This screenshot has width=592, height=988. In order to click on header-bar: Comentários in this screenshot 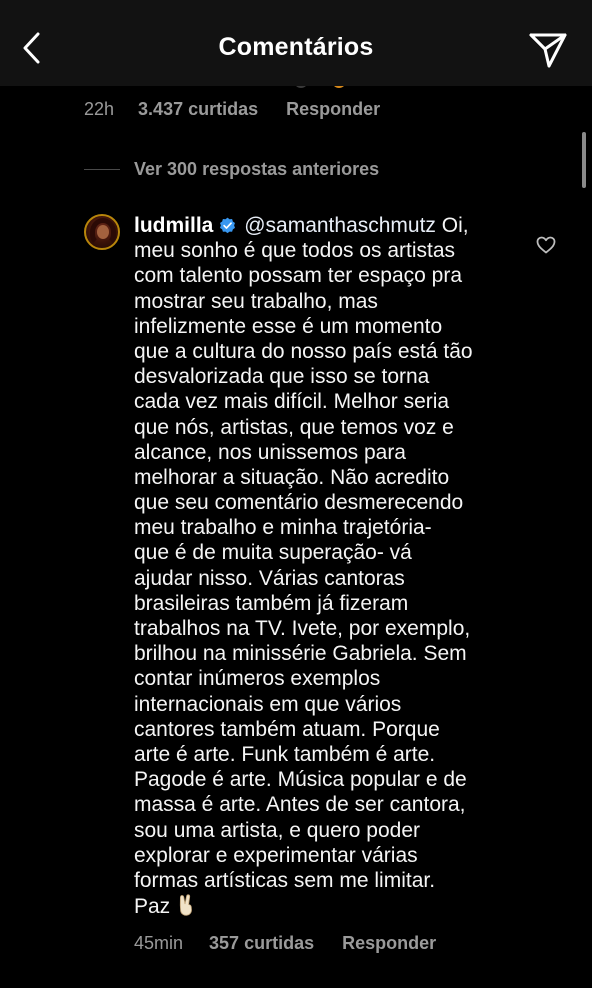, I will do `click(296, 43)`.